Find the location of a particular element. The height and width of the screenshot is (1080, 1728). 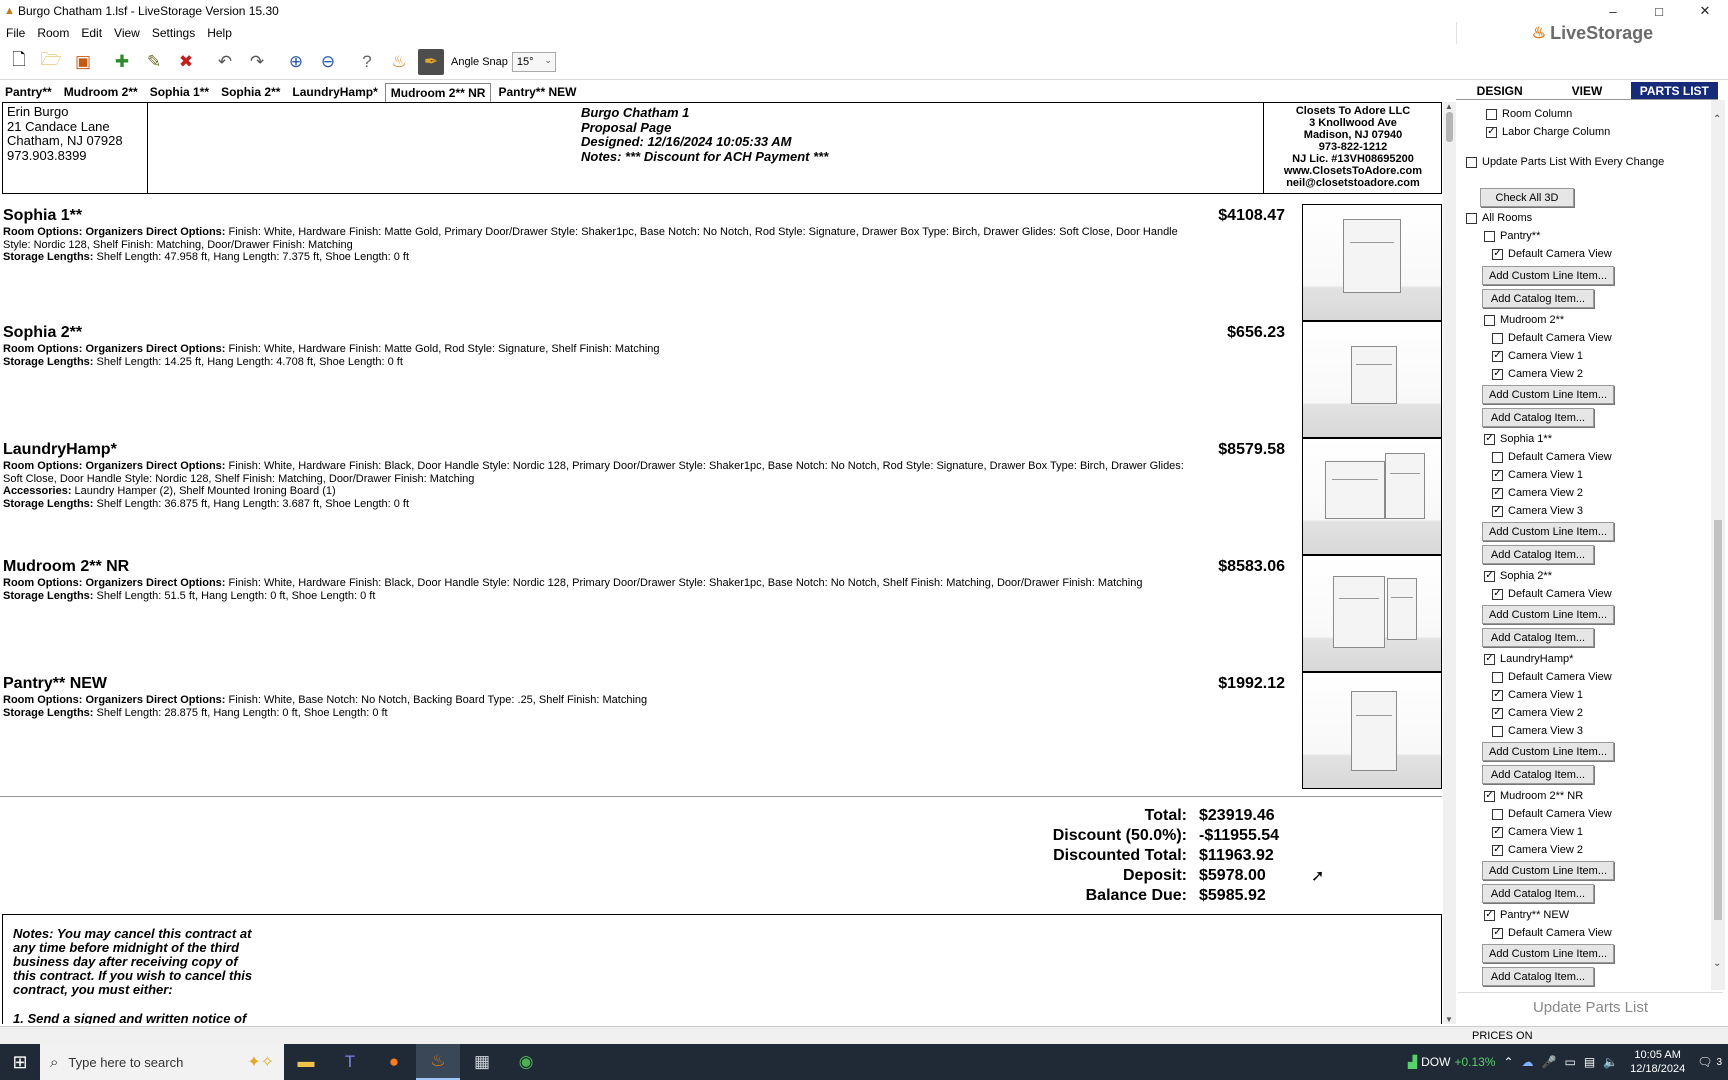

display-icon: ▭ is located at coordinates (1570, 1062).